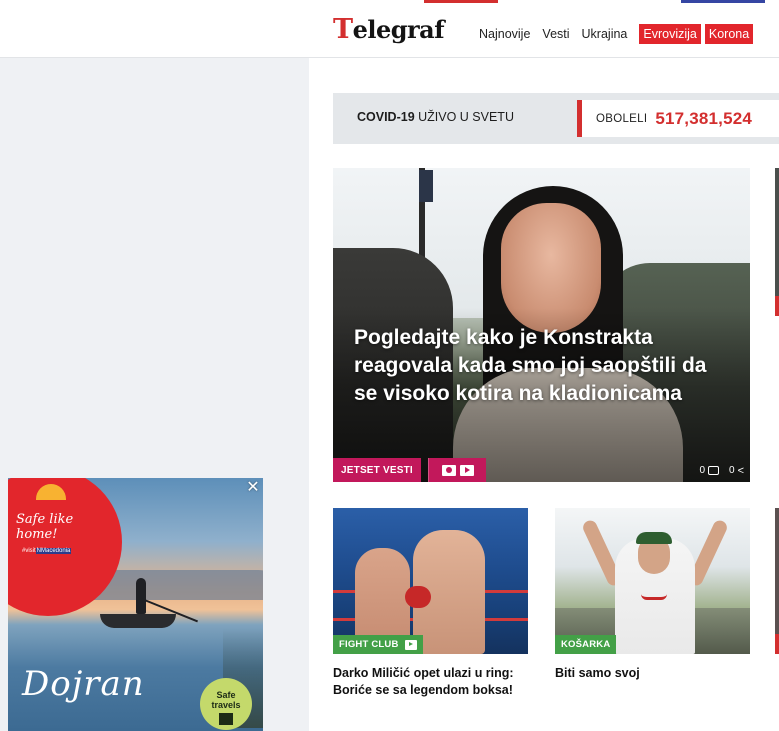  Describe the element at coordinates (398, 29) in the screenshot. I see `logo-rest: elegraf` at that location.